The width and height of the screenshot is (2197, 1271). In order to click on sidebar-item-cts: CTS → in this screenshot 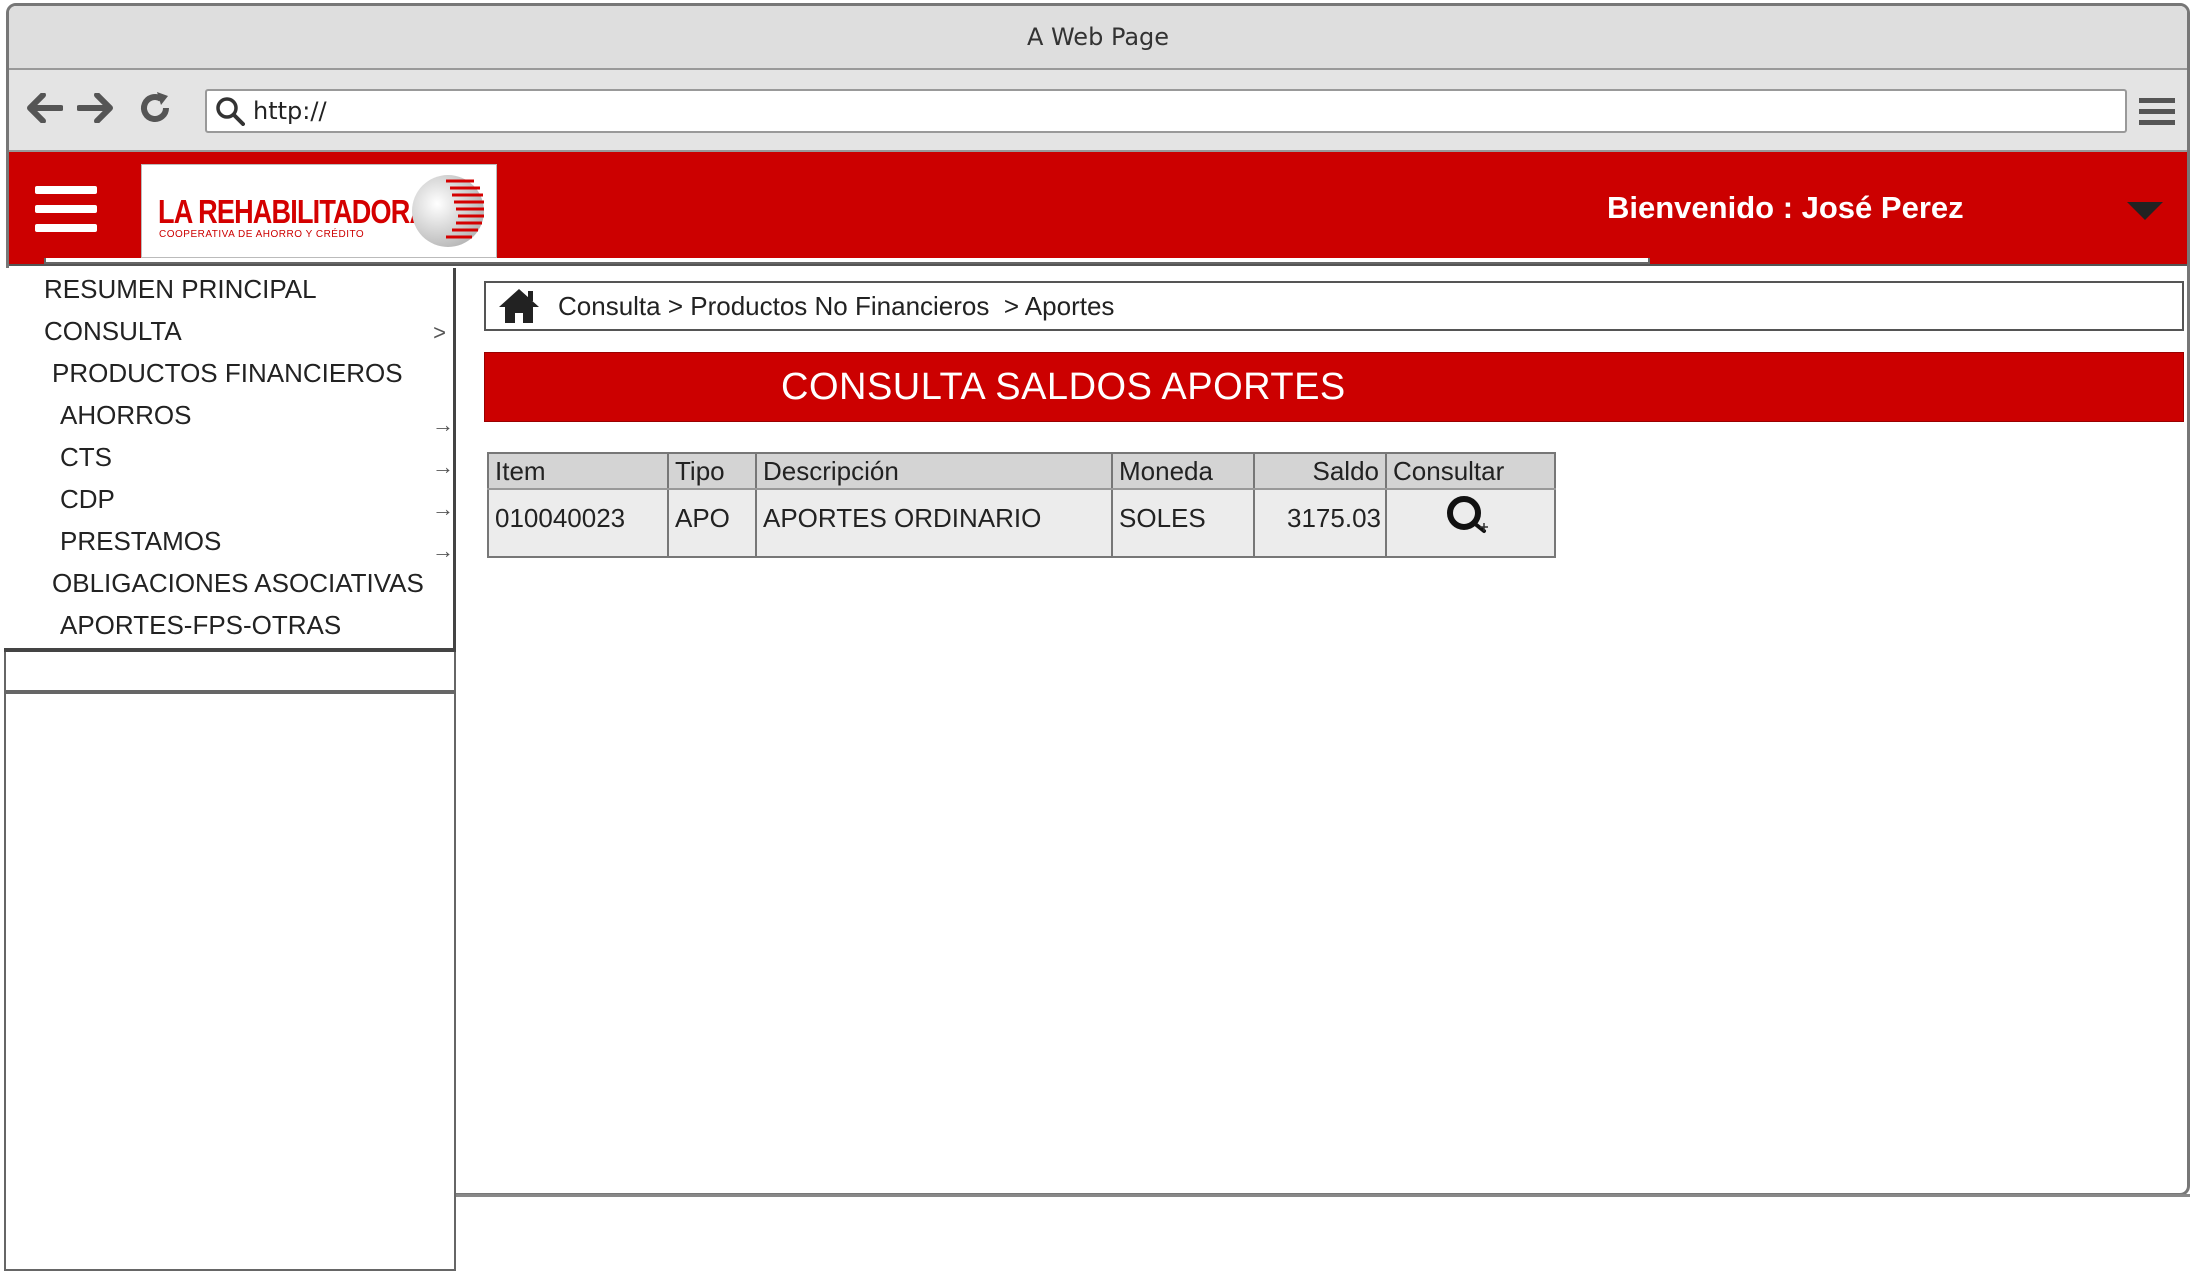, I will do `click(259, 460)`.